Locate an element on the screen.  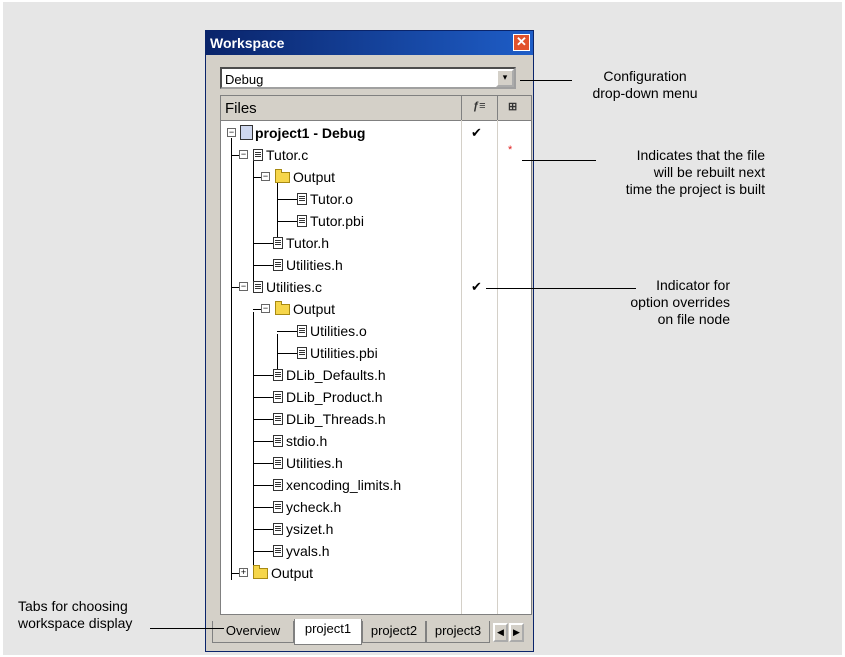
close-button: ✕ is located at coordinates (521, 42).